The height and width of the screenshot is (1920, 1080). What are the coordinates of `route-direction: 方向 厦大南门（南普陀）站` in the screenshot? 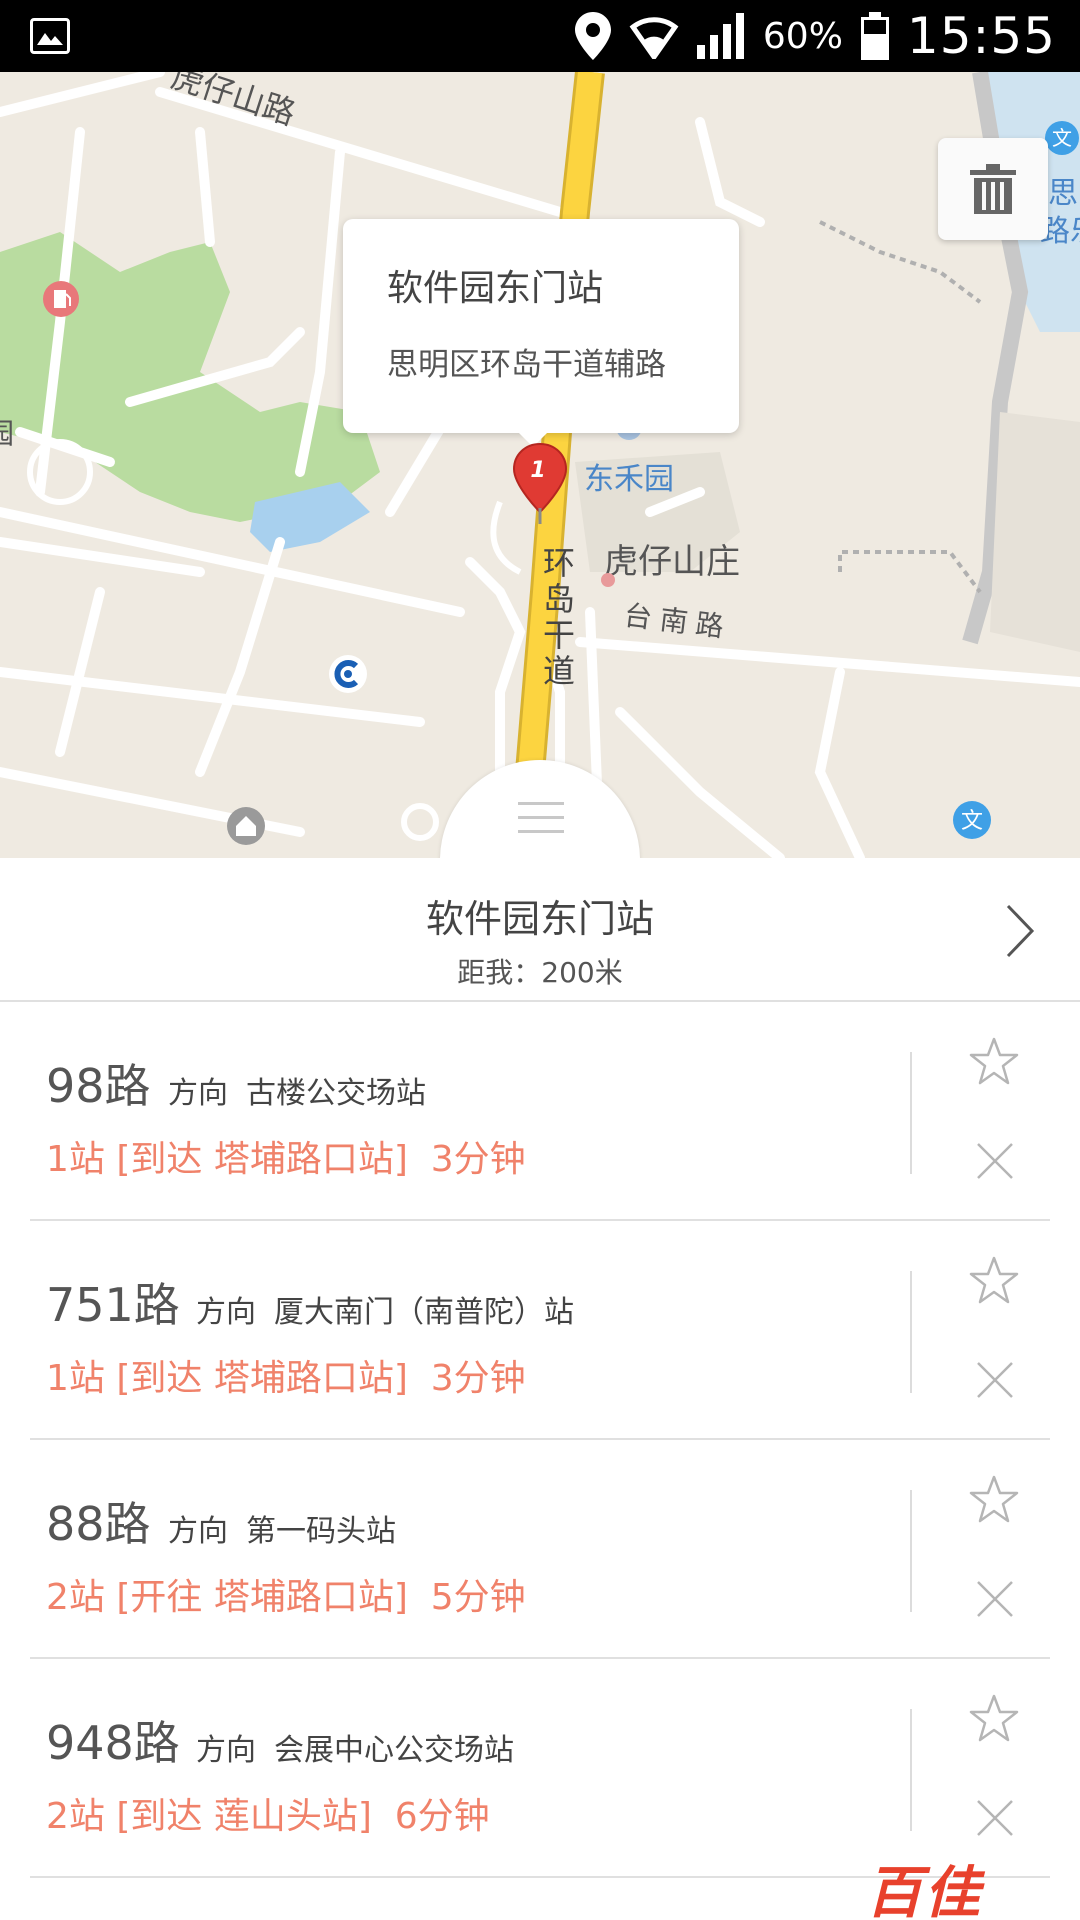 It's located at (385, 1312).